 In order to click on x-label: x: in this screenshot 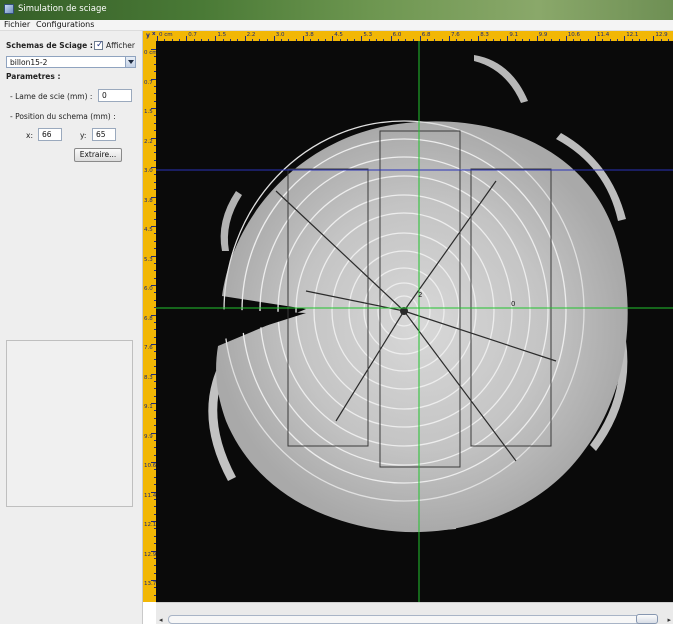, I will do `click(29, 135)`.